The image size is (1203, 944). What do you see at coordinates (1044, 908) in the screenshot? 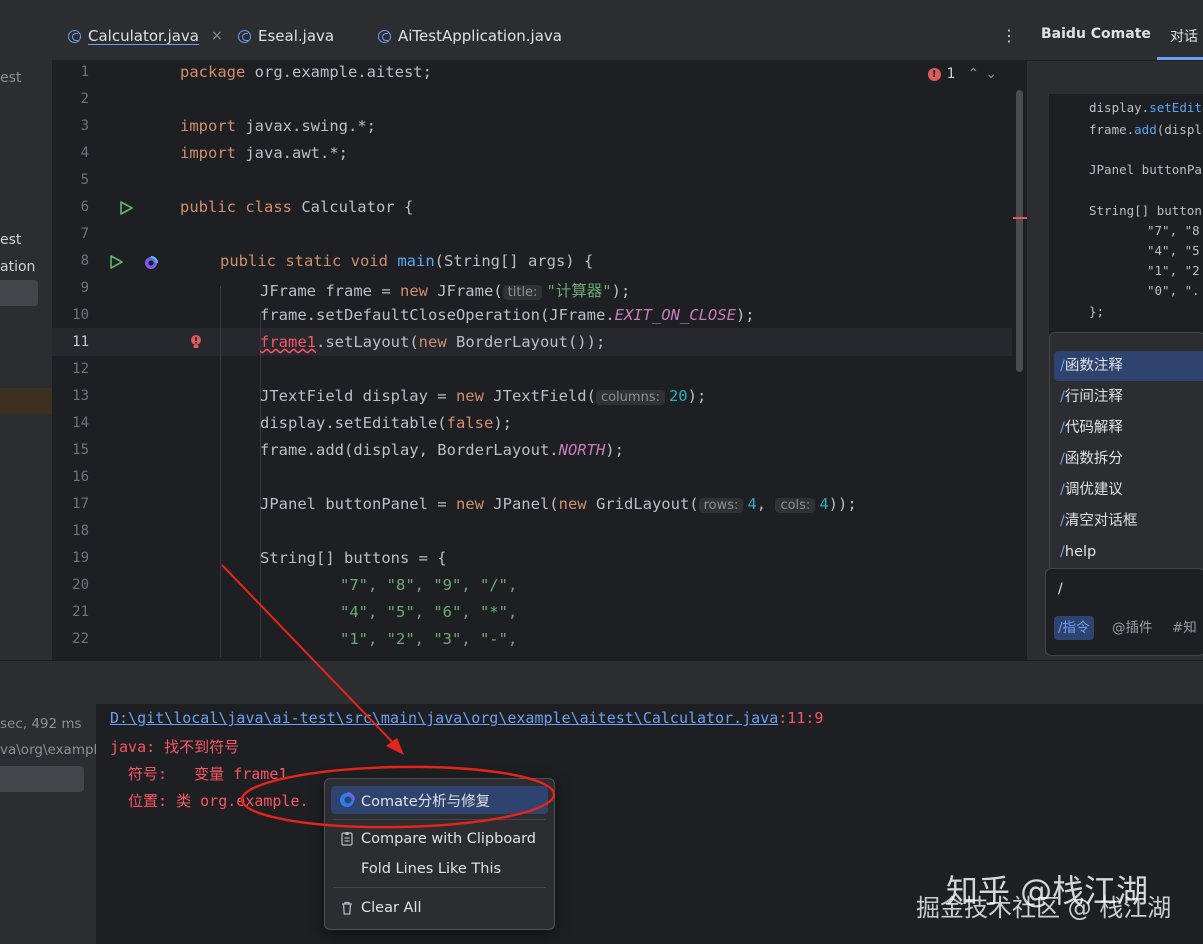
I see `watermark-juejin: 掘金技术社区 @ 栈江湖` at bounding box center [1044, 908].